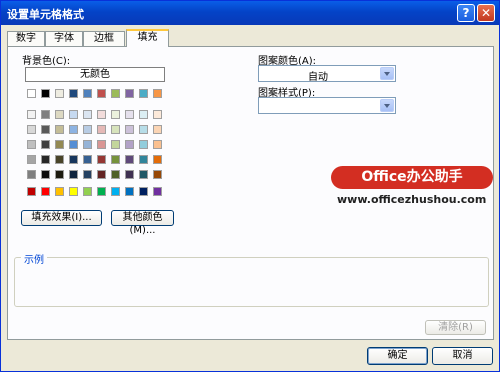 The height and width of the screenshot is (372, 500). Describe the element at coordinates (26, 38) in the screenshot. I see `tab-number: 数字` at that location.